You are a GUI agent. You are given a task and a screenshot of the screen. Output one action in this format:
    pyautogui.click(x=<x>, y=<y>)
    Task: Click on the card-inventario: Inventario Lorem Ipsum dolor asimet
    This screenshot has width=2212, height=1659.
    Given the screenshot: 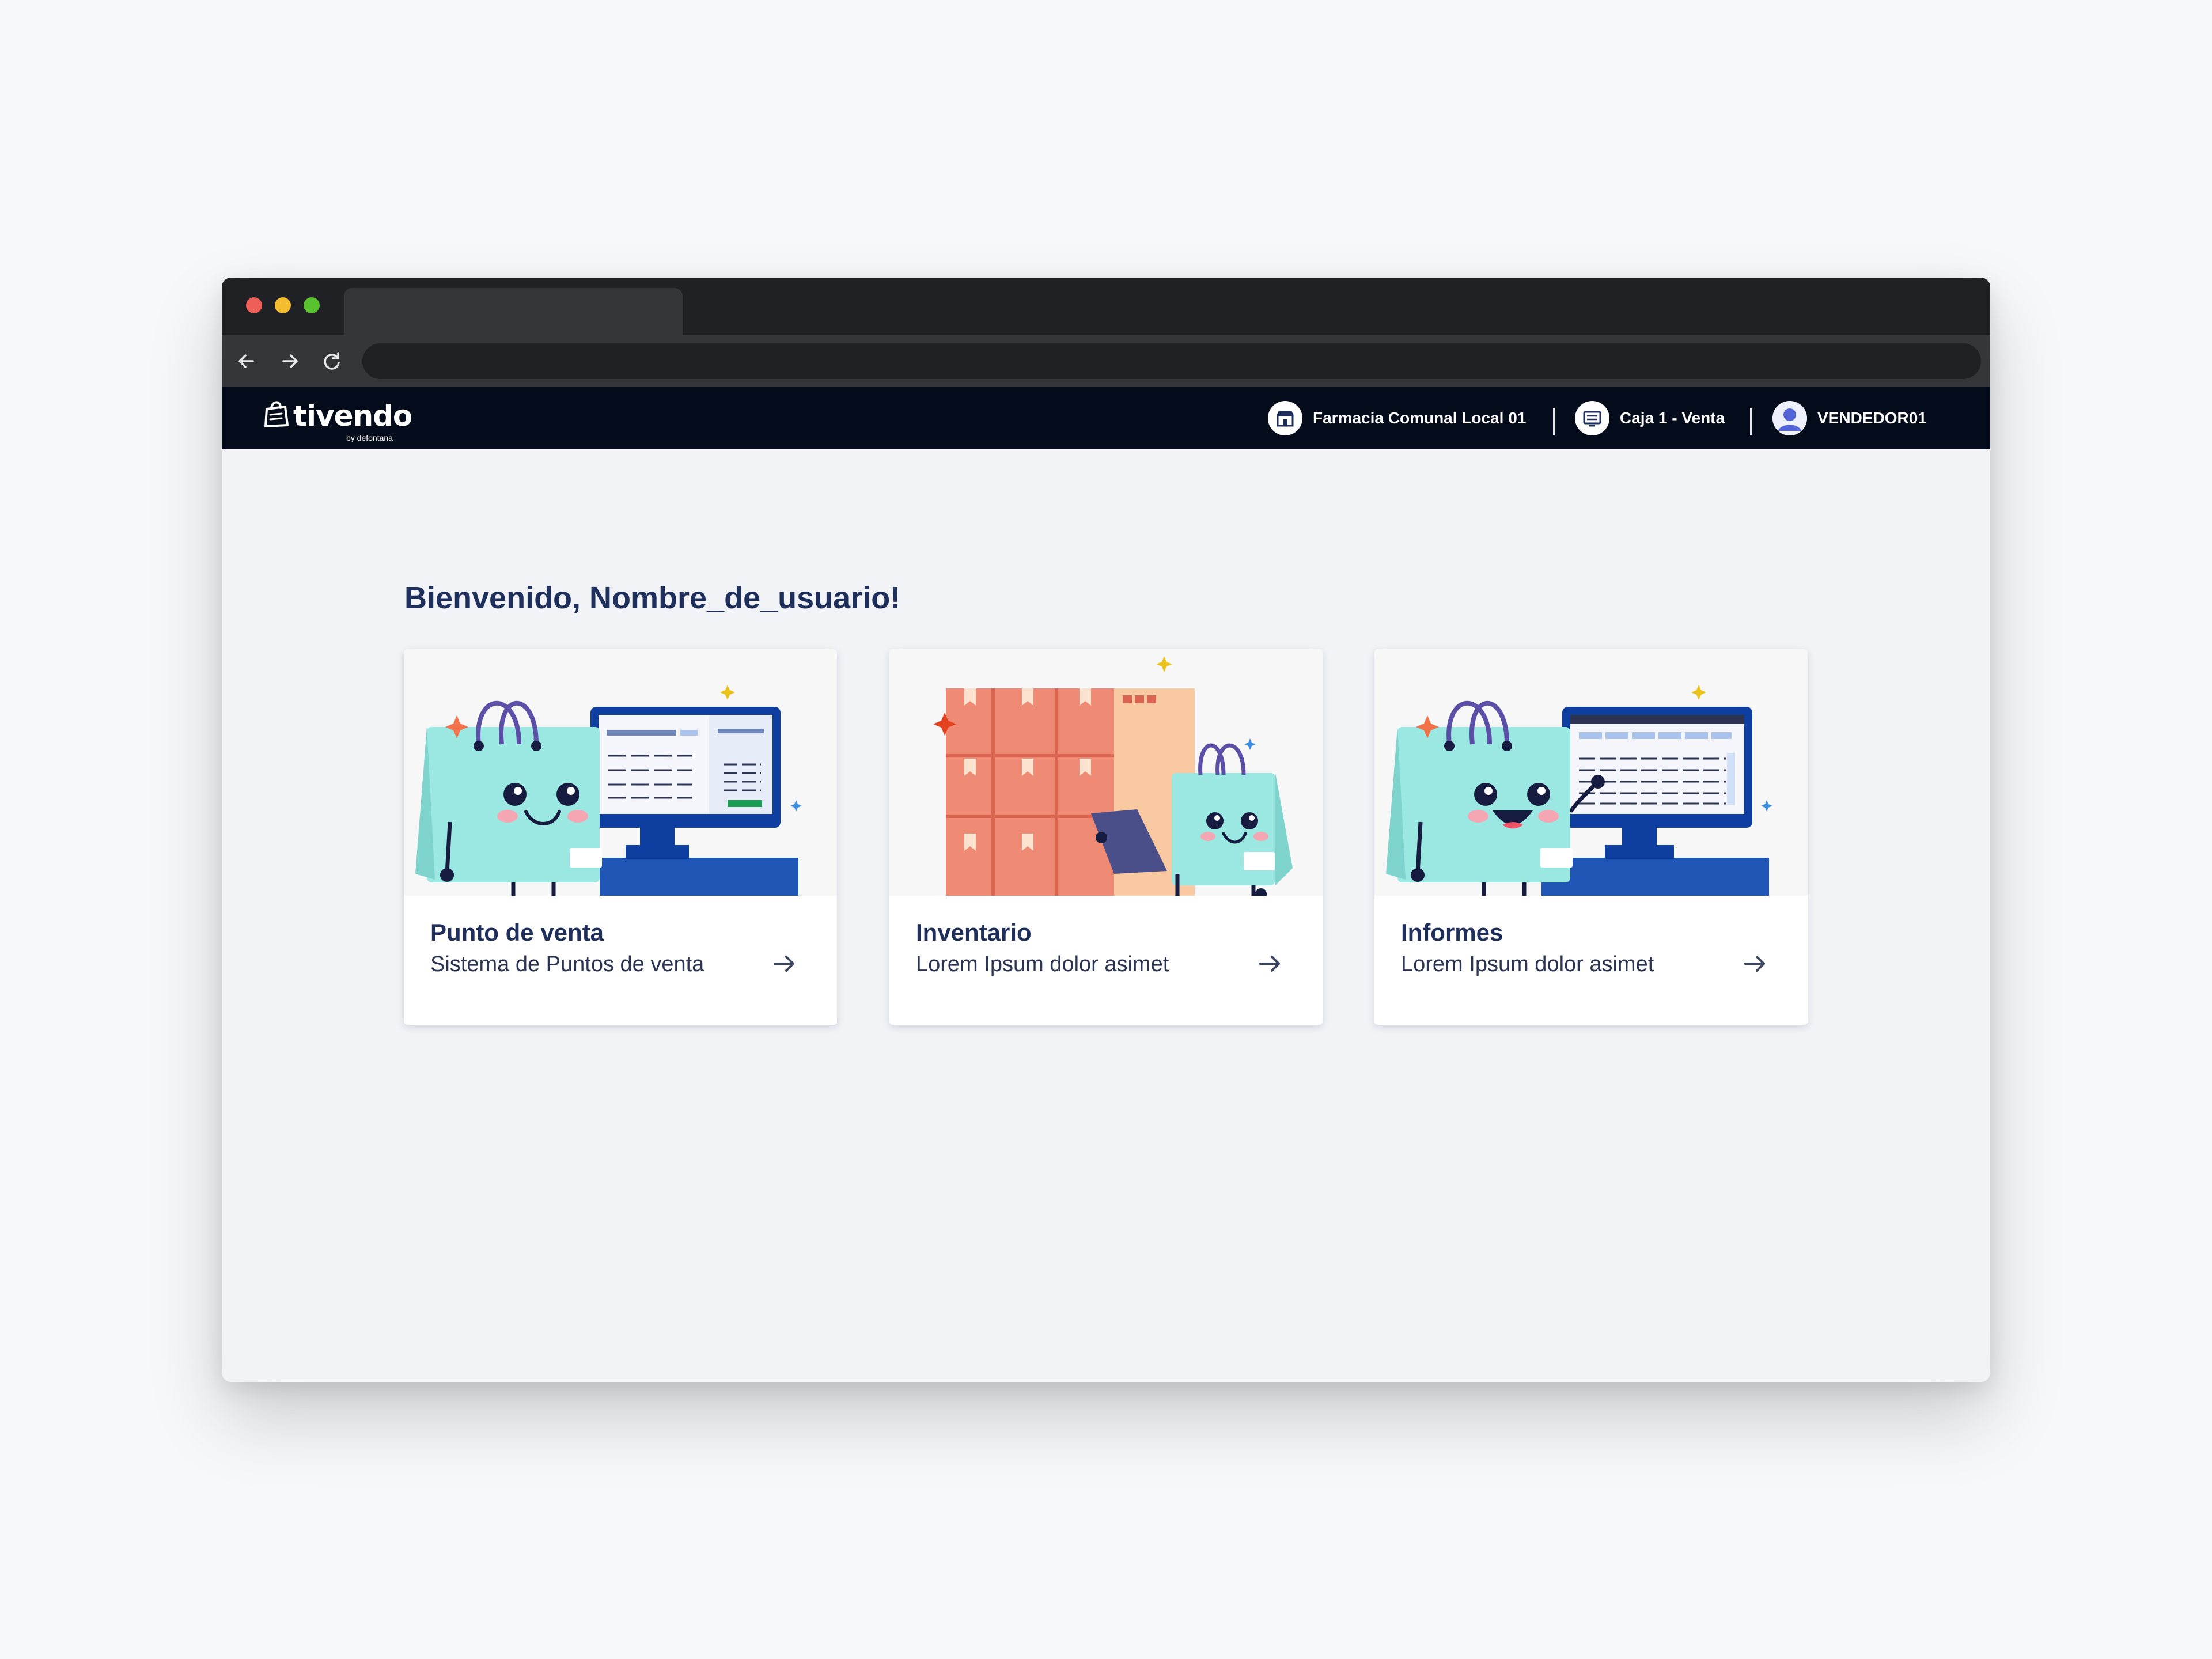 What is the action you would take?
    pyautogui.click(x=1106, y=837)
    